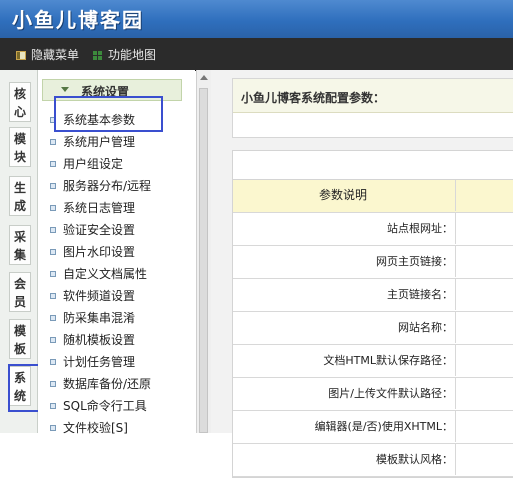 The image size is (513, 478). What do you see at coordinates (373, 229) in the screenshot?
I see `table-row: 站点根网址：` at bounding box center [373, 229].